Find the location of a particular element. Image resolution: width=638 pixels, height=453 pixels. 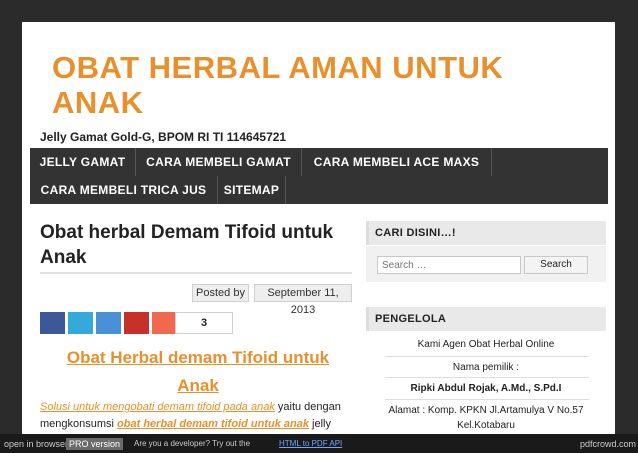

share-button is located at coordinates (108, 323).